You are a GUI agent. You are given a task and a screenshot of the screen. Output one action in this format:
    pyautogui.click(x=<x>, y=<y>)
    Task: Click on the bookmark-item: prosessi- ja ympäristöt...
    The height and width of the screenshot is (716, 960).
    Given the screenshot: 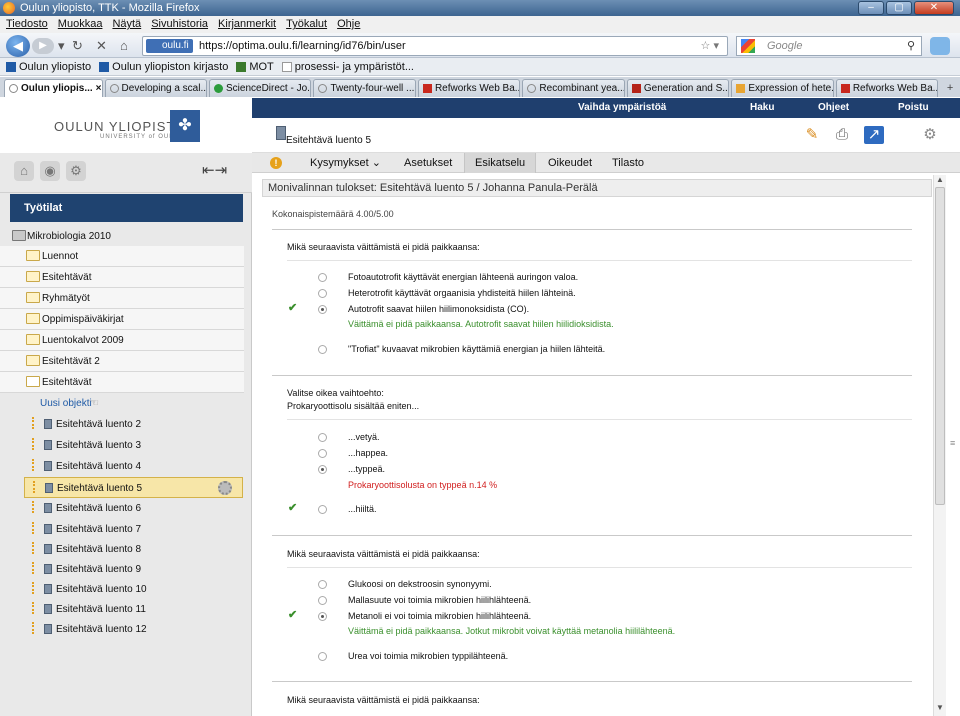 What is the action you would take?
    pyautogui.click(x=347, y=66)
    